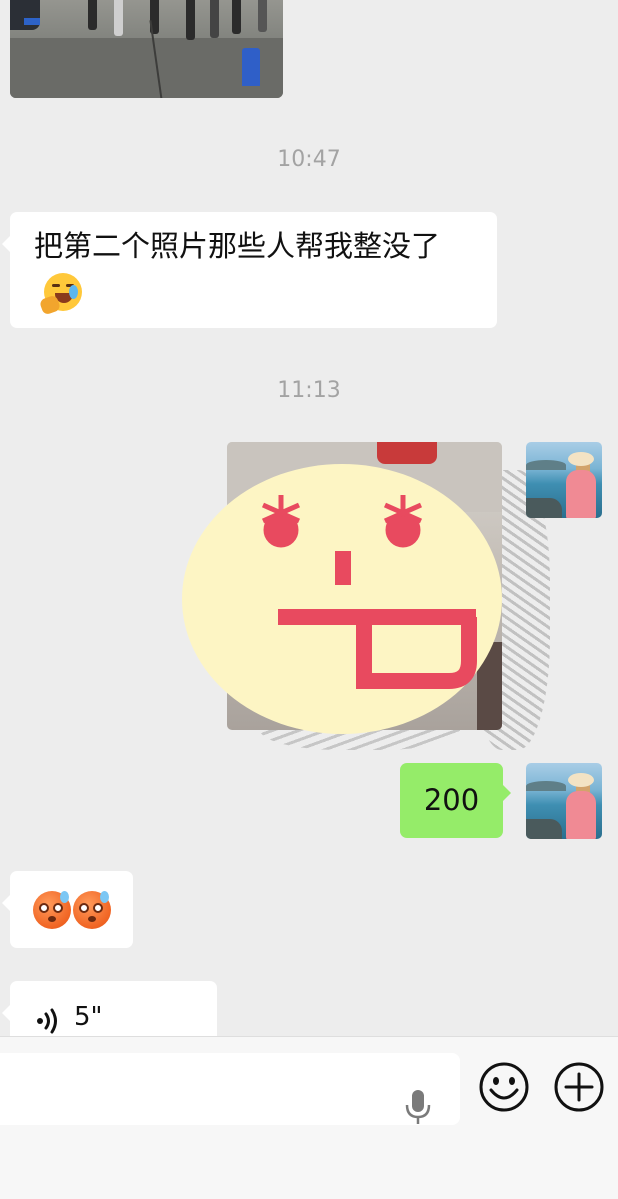 This screenshot has height=1199, width=618. Describe the element at coordinates (251, 67) in the screenshot. I see `photo-cone` at that location.